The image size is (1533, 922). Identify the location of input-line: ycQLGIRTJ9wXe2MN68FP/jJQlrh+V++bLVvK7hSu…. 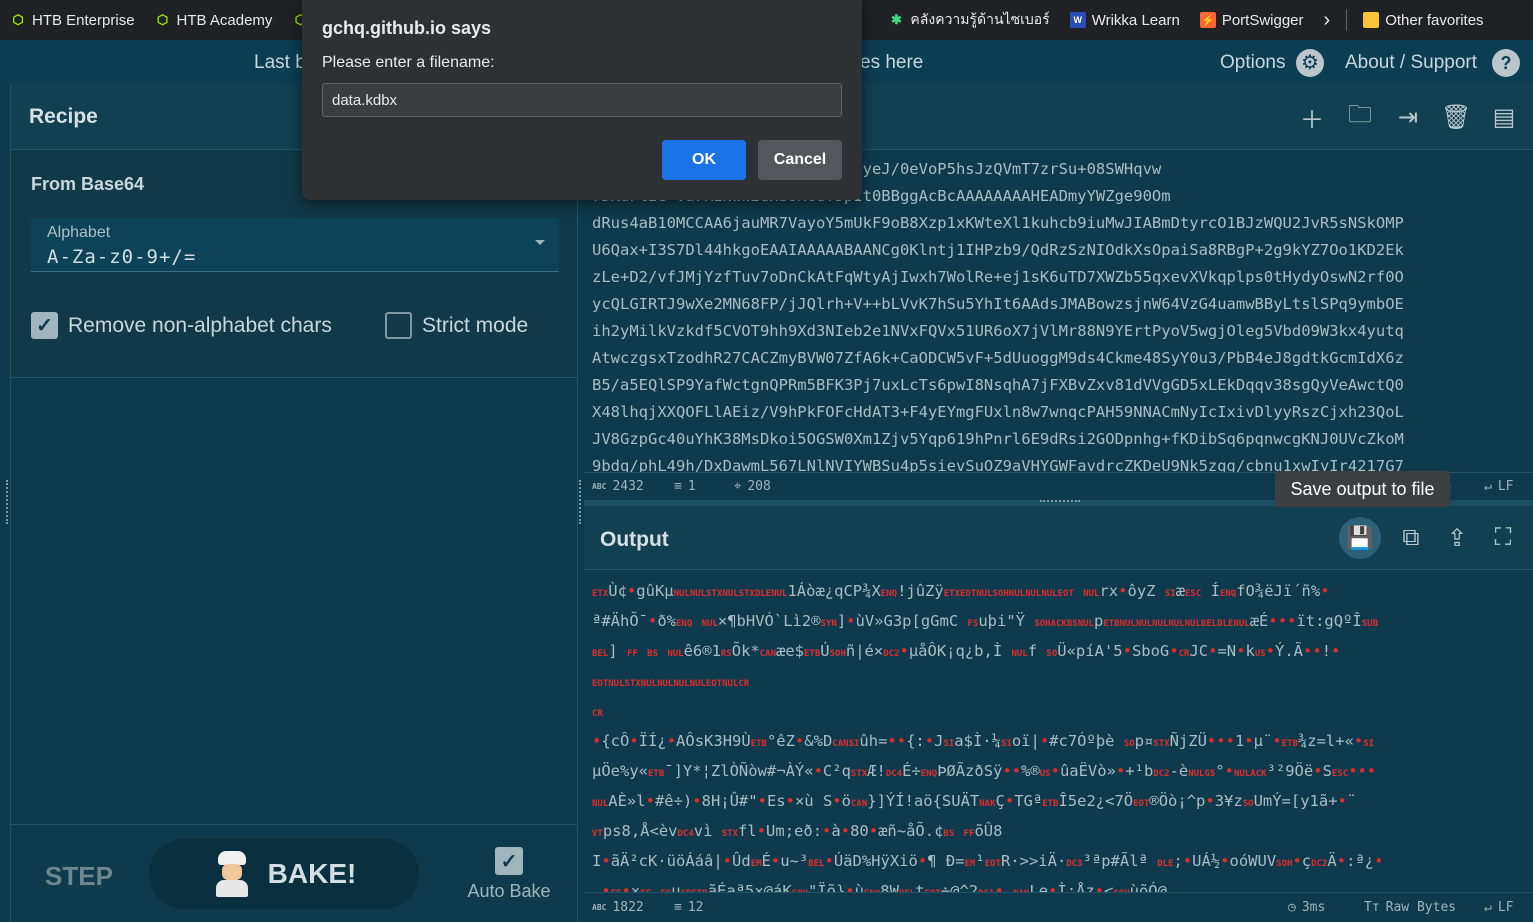
(998, 304).